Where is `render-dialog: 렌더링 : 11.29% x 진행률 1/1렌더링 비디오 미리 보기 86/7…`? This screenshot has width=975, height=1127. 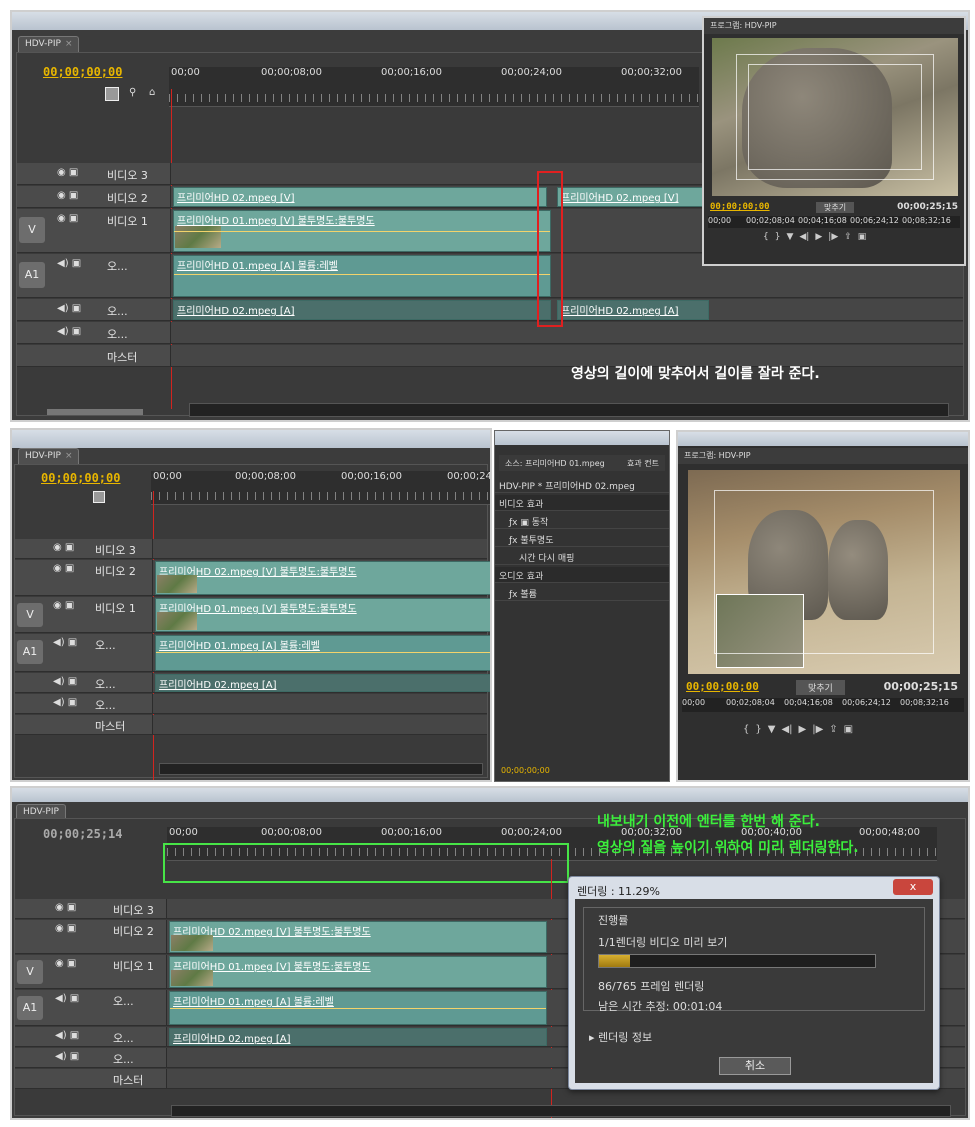 render-dialog: 렌더링 : 11.29% x 진행률 1/1렌더링 비디오 미리 보기 86/7… is located at coordinates (754, 983).